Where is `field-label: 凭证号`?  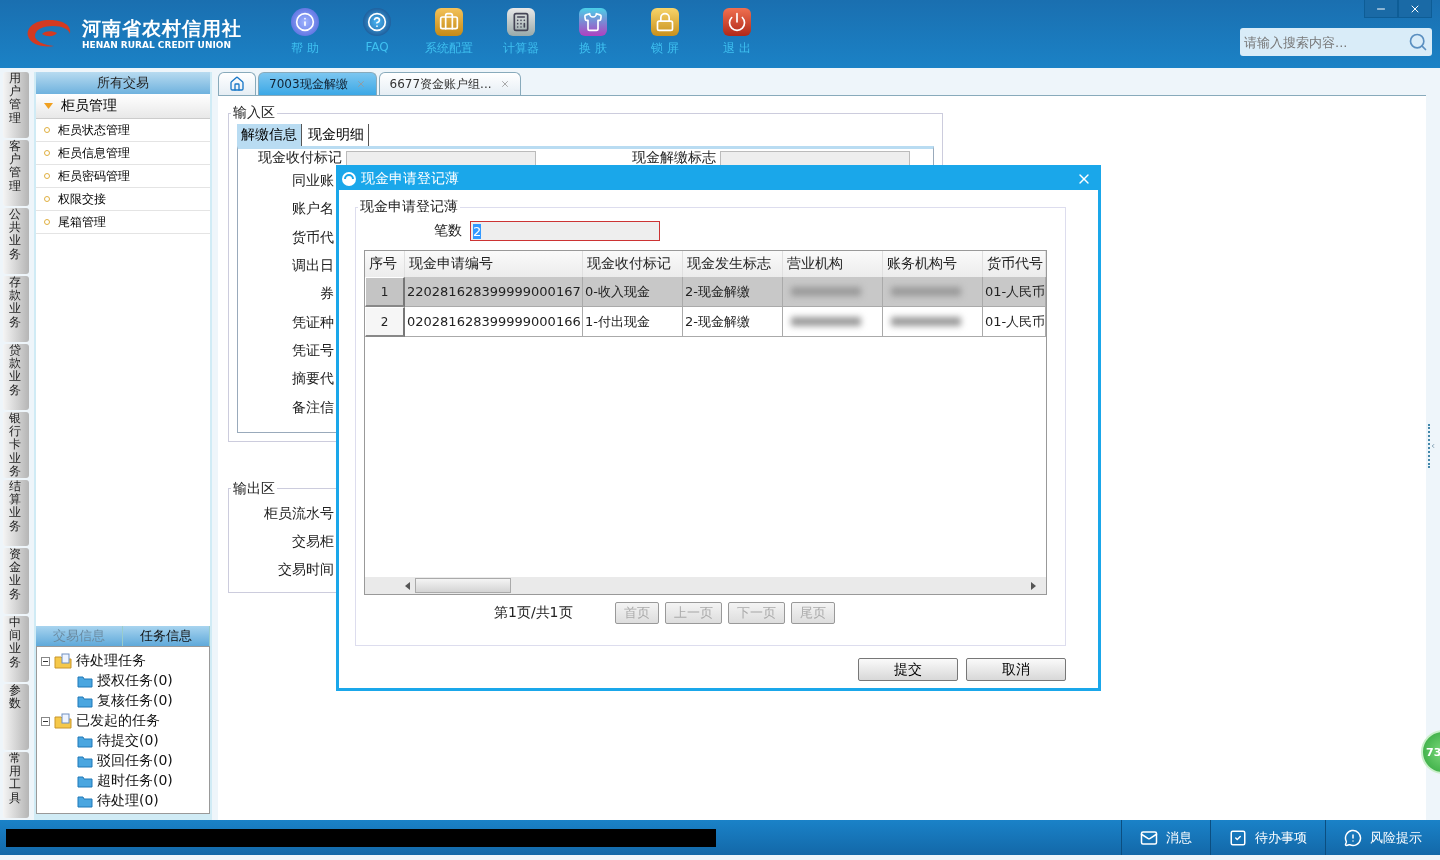
field-label: 凭证号 is located at coordinates (312, 350).